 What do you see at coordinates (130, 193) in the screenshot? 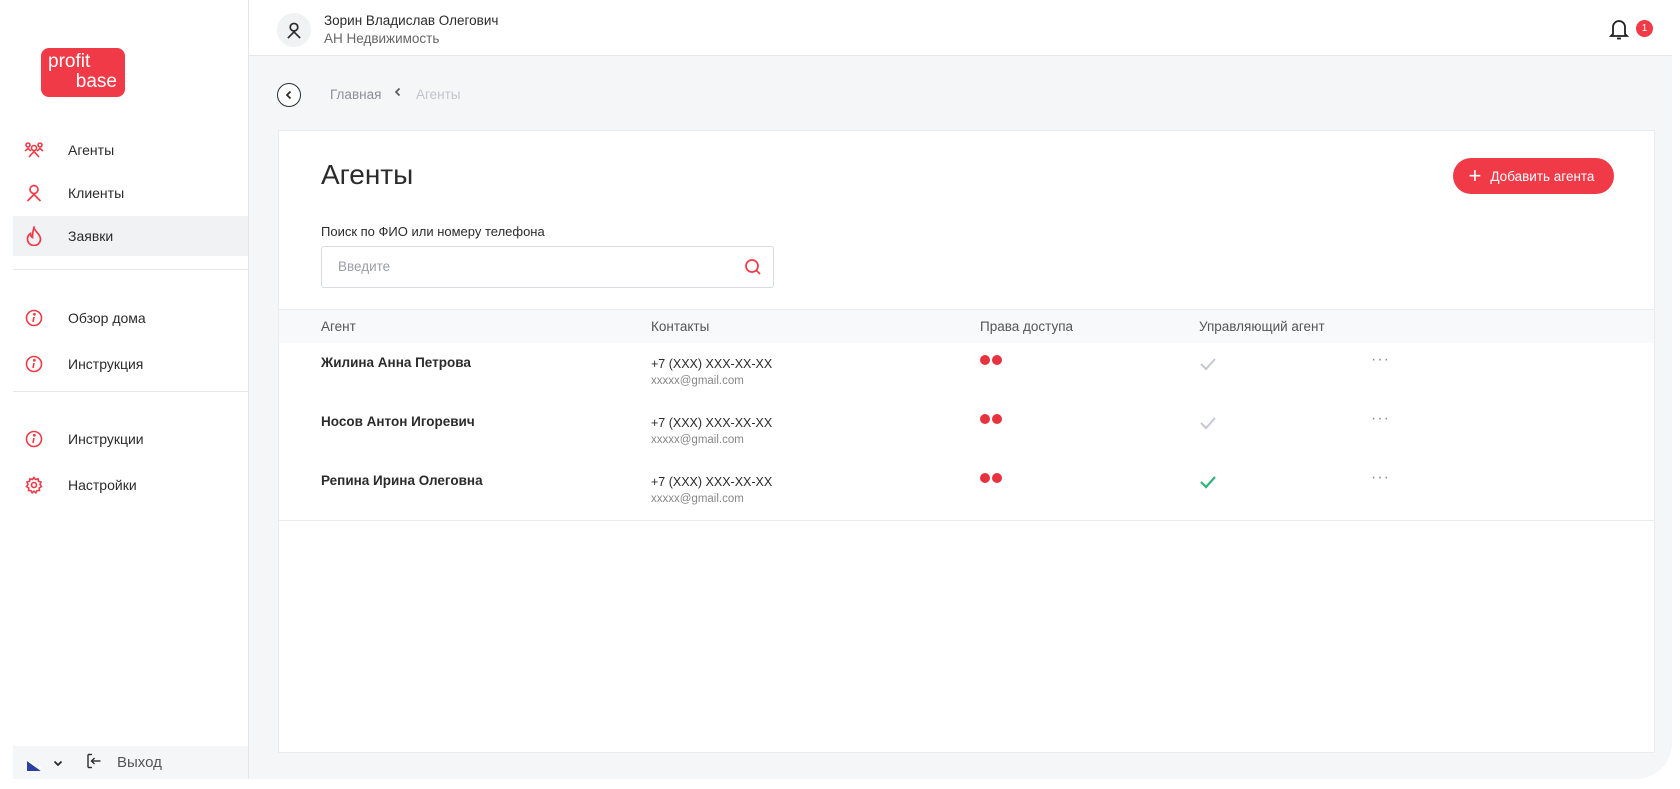
I see `sidebar-item-clients: Клиенты` at bounding box center [130, 193].